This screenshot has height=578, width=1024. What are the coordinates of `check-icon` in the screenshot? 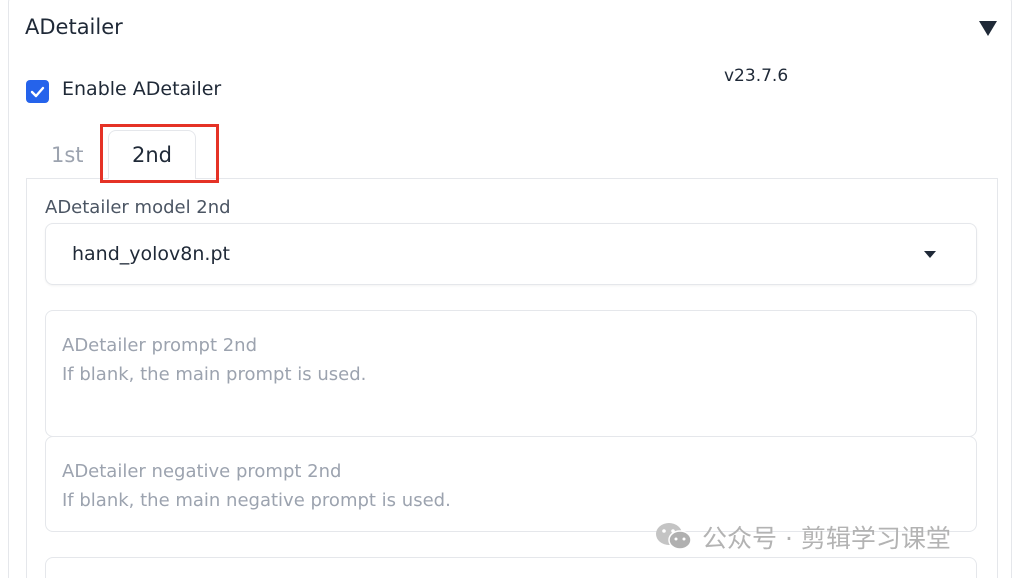 It's located at (37, 91).